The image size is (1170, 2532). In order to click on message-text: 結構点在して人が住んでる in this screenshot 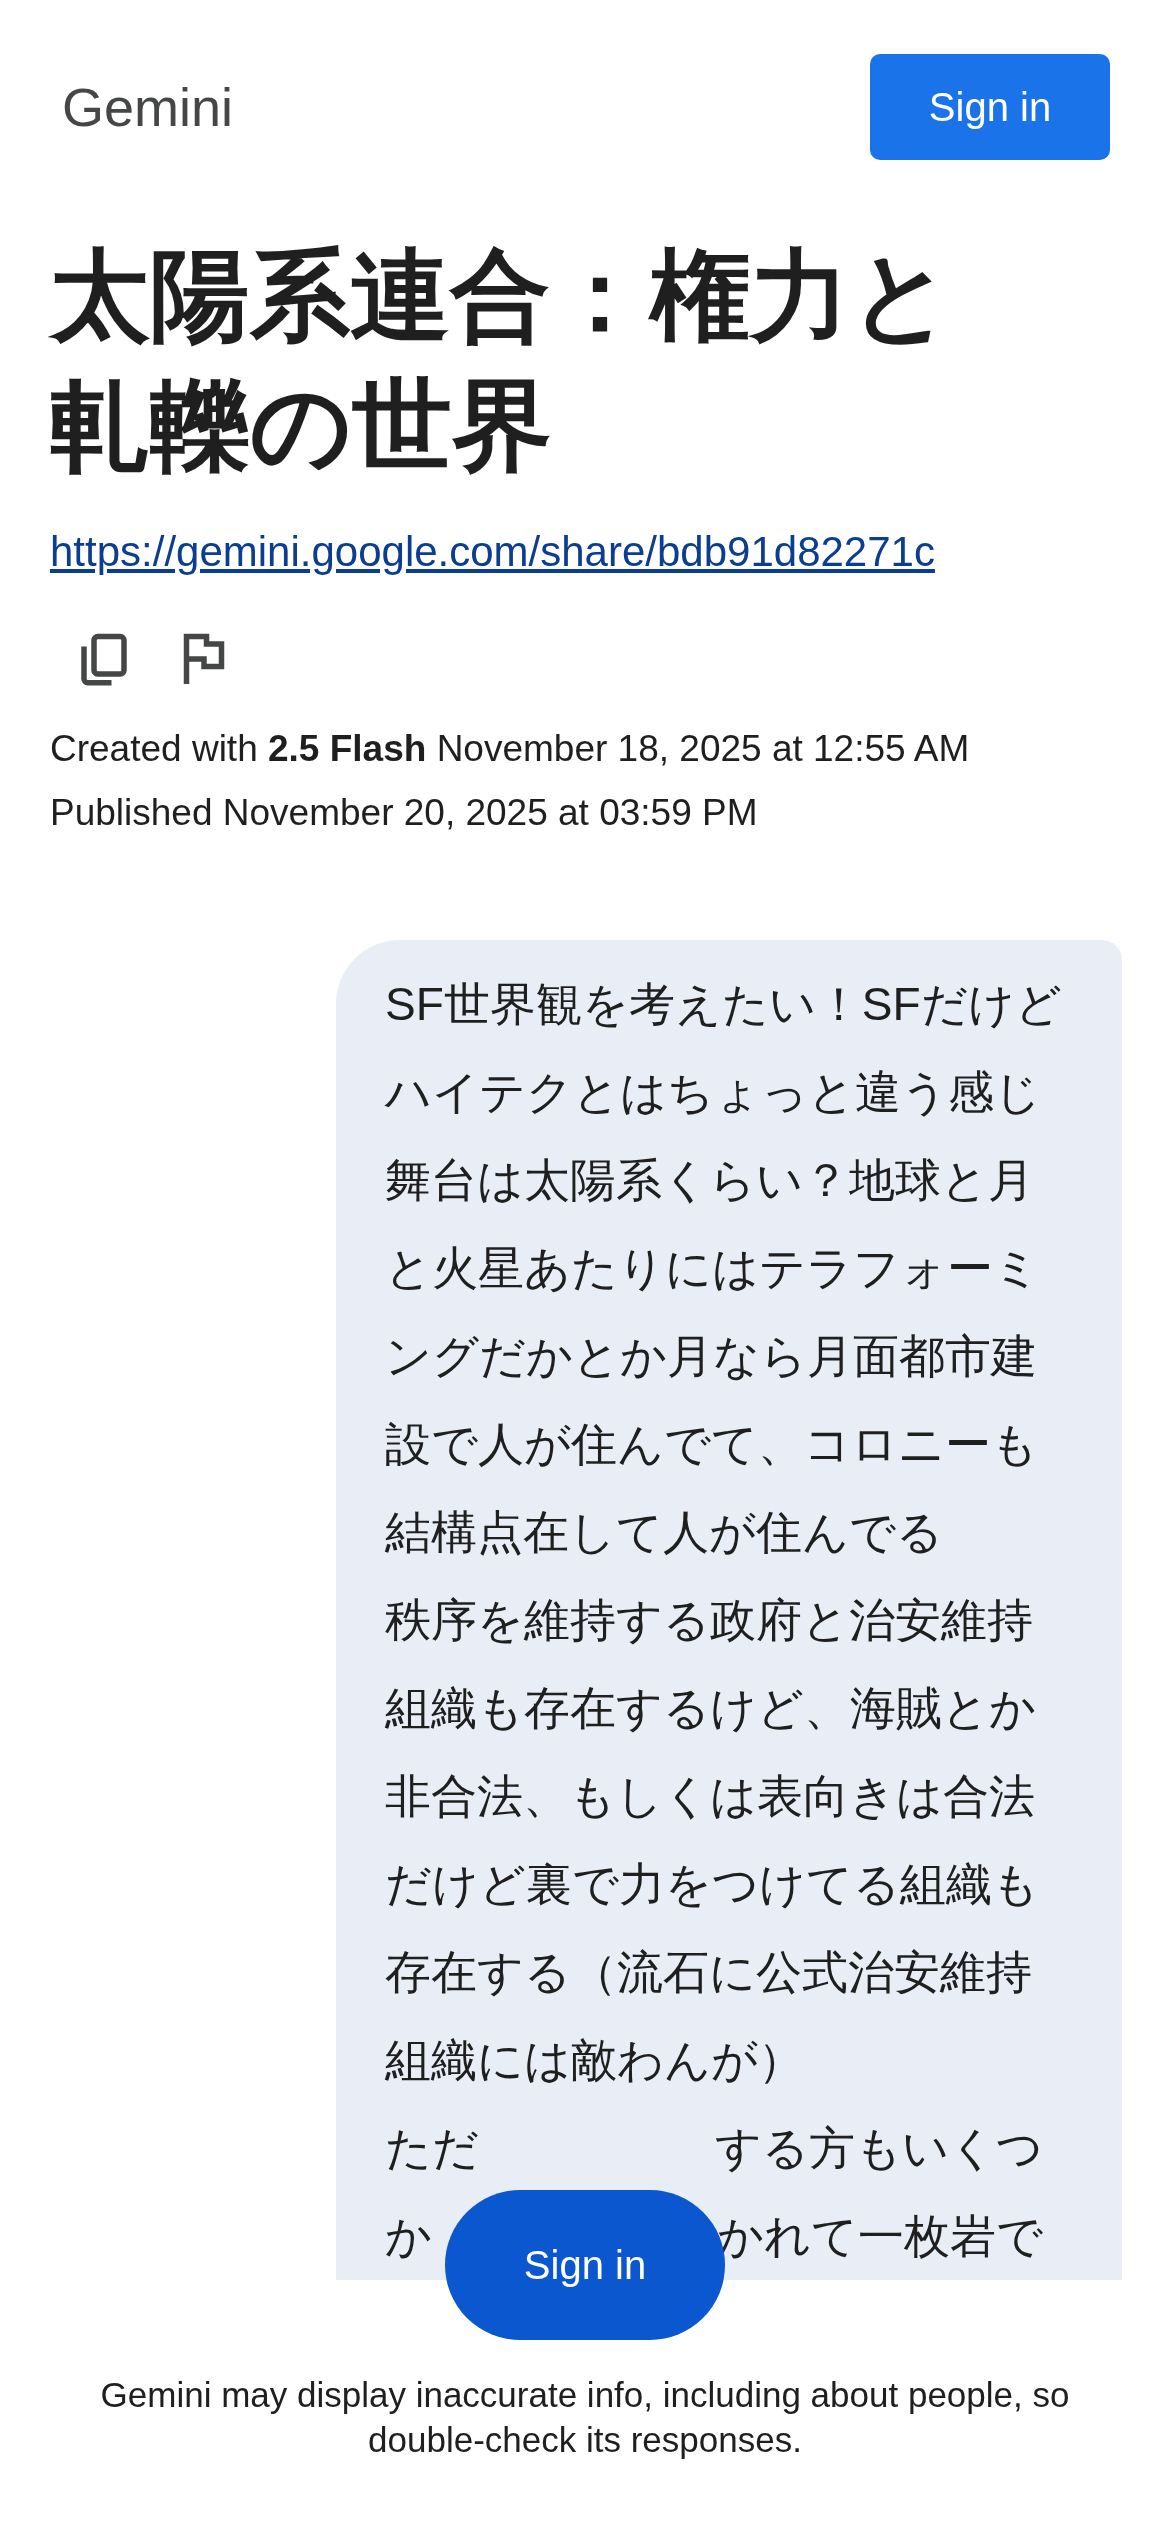, I will do `click(664, 1532)`.